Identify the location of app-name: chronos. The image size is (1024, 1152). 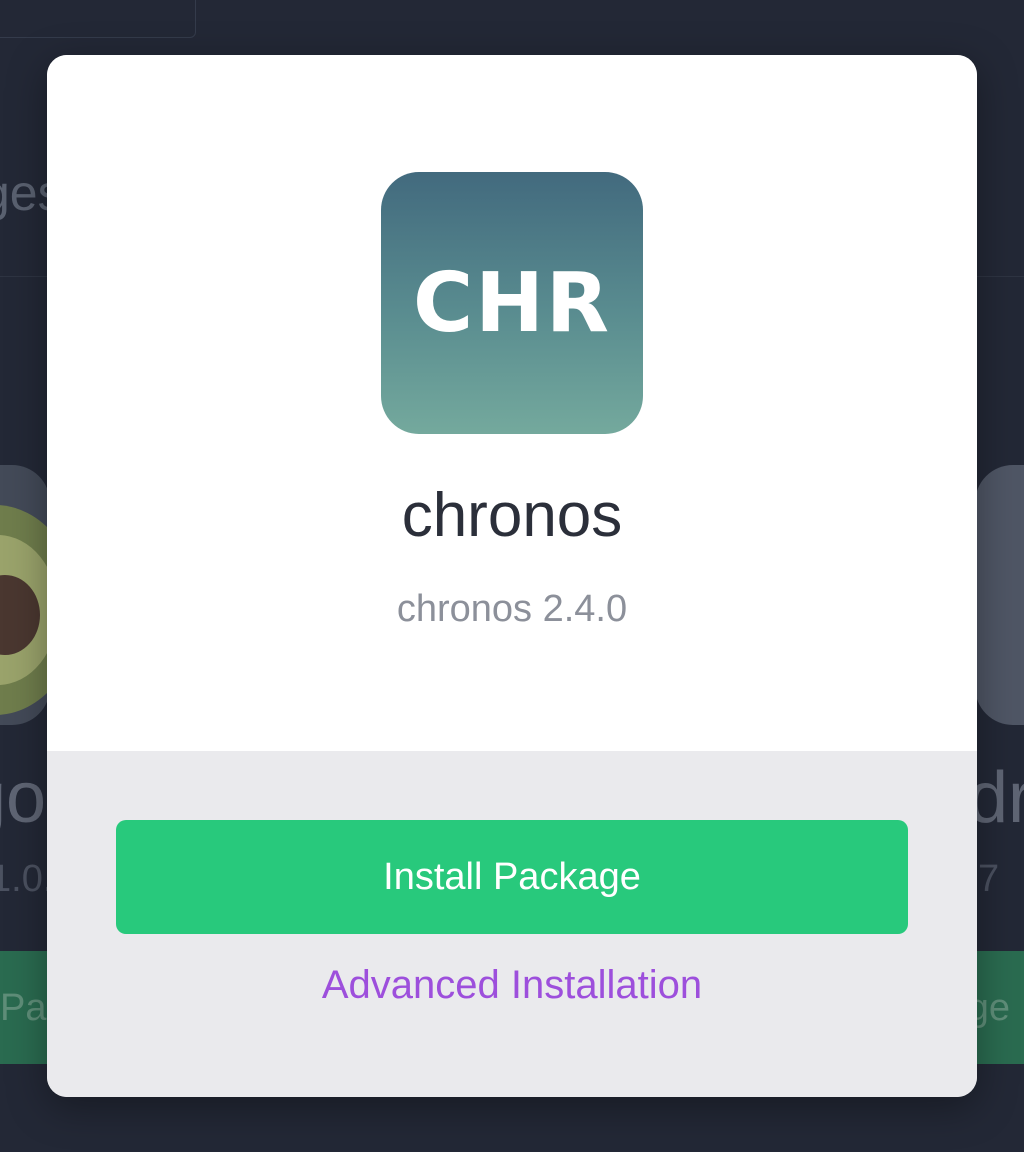
(512, 515).